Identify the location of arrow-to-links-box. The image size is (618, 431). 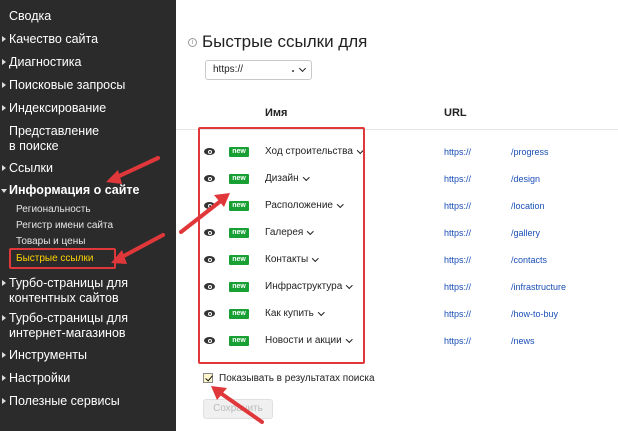
(201, 216).